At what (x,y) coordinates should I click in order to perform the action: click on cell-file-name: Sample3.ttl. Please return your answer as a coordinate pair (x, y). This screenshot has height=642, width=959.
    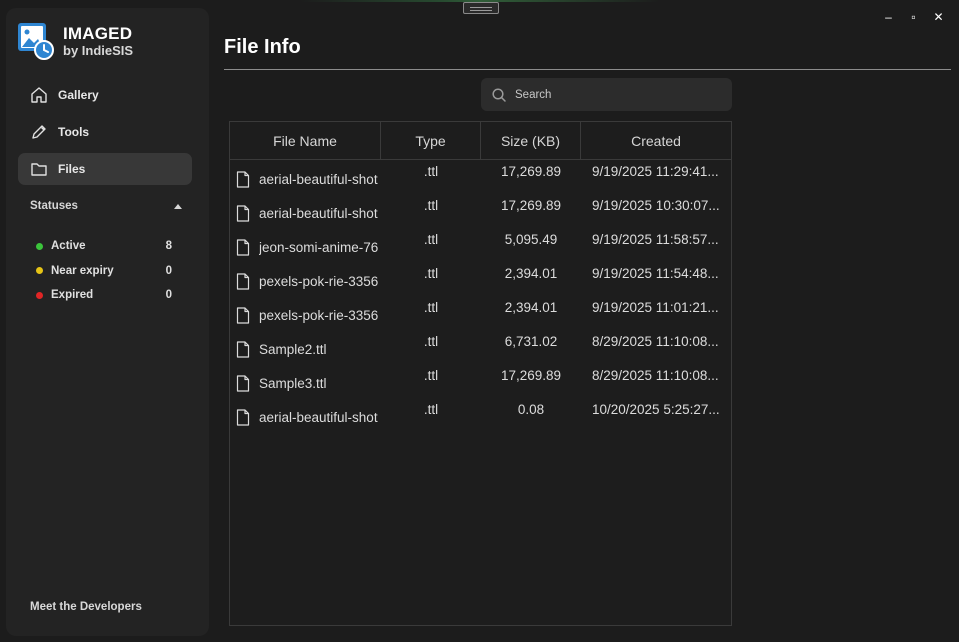
    Looking at the image, I should click on (305, 381).